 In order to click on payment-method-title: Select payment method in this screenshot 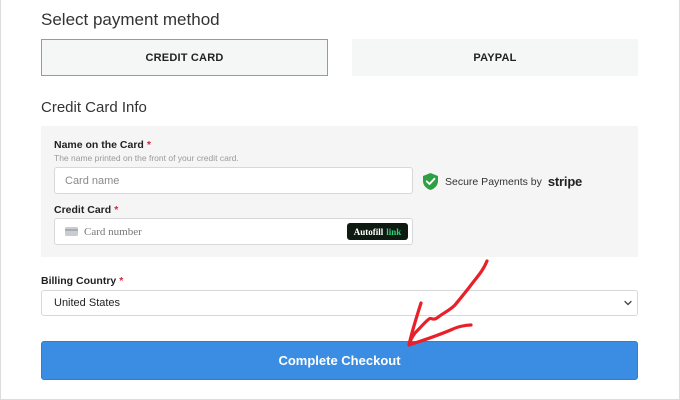, I will do `click(130, 19)`.